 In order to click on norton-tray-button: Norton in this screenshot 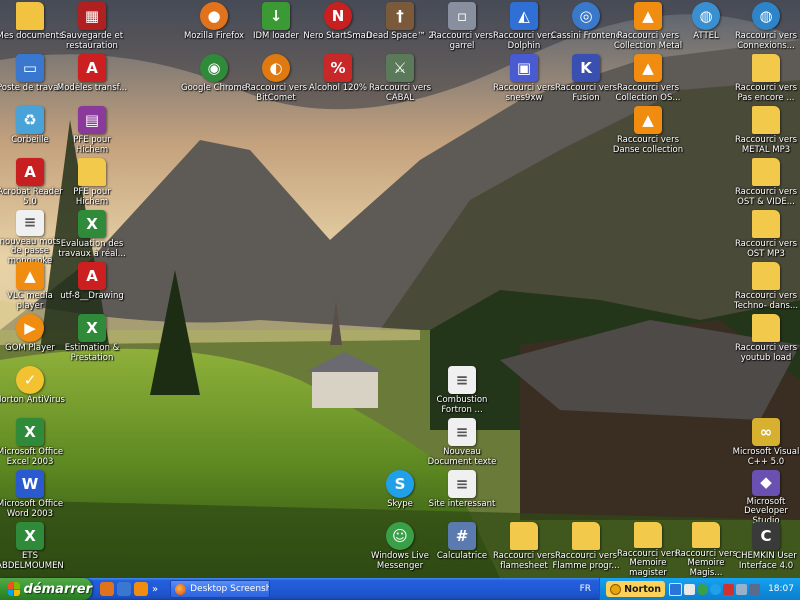, I will do `click(636, 589)`.